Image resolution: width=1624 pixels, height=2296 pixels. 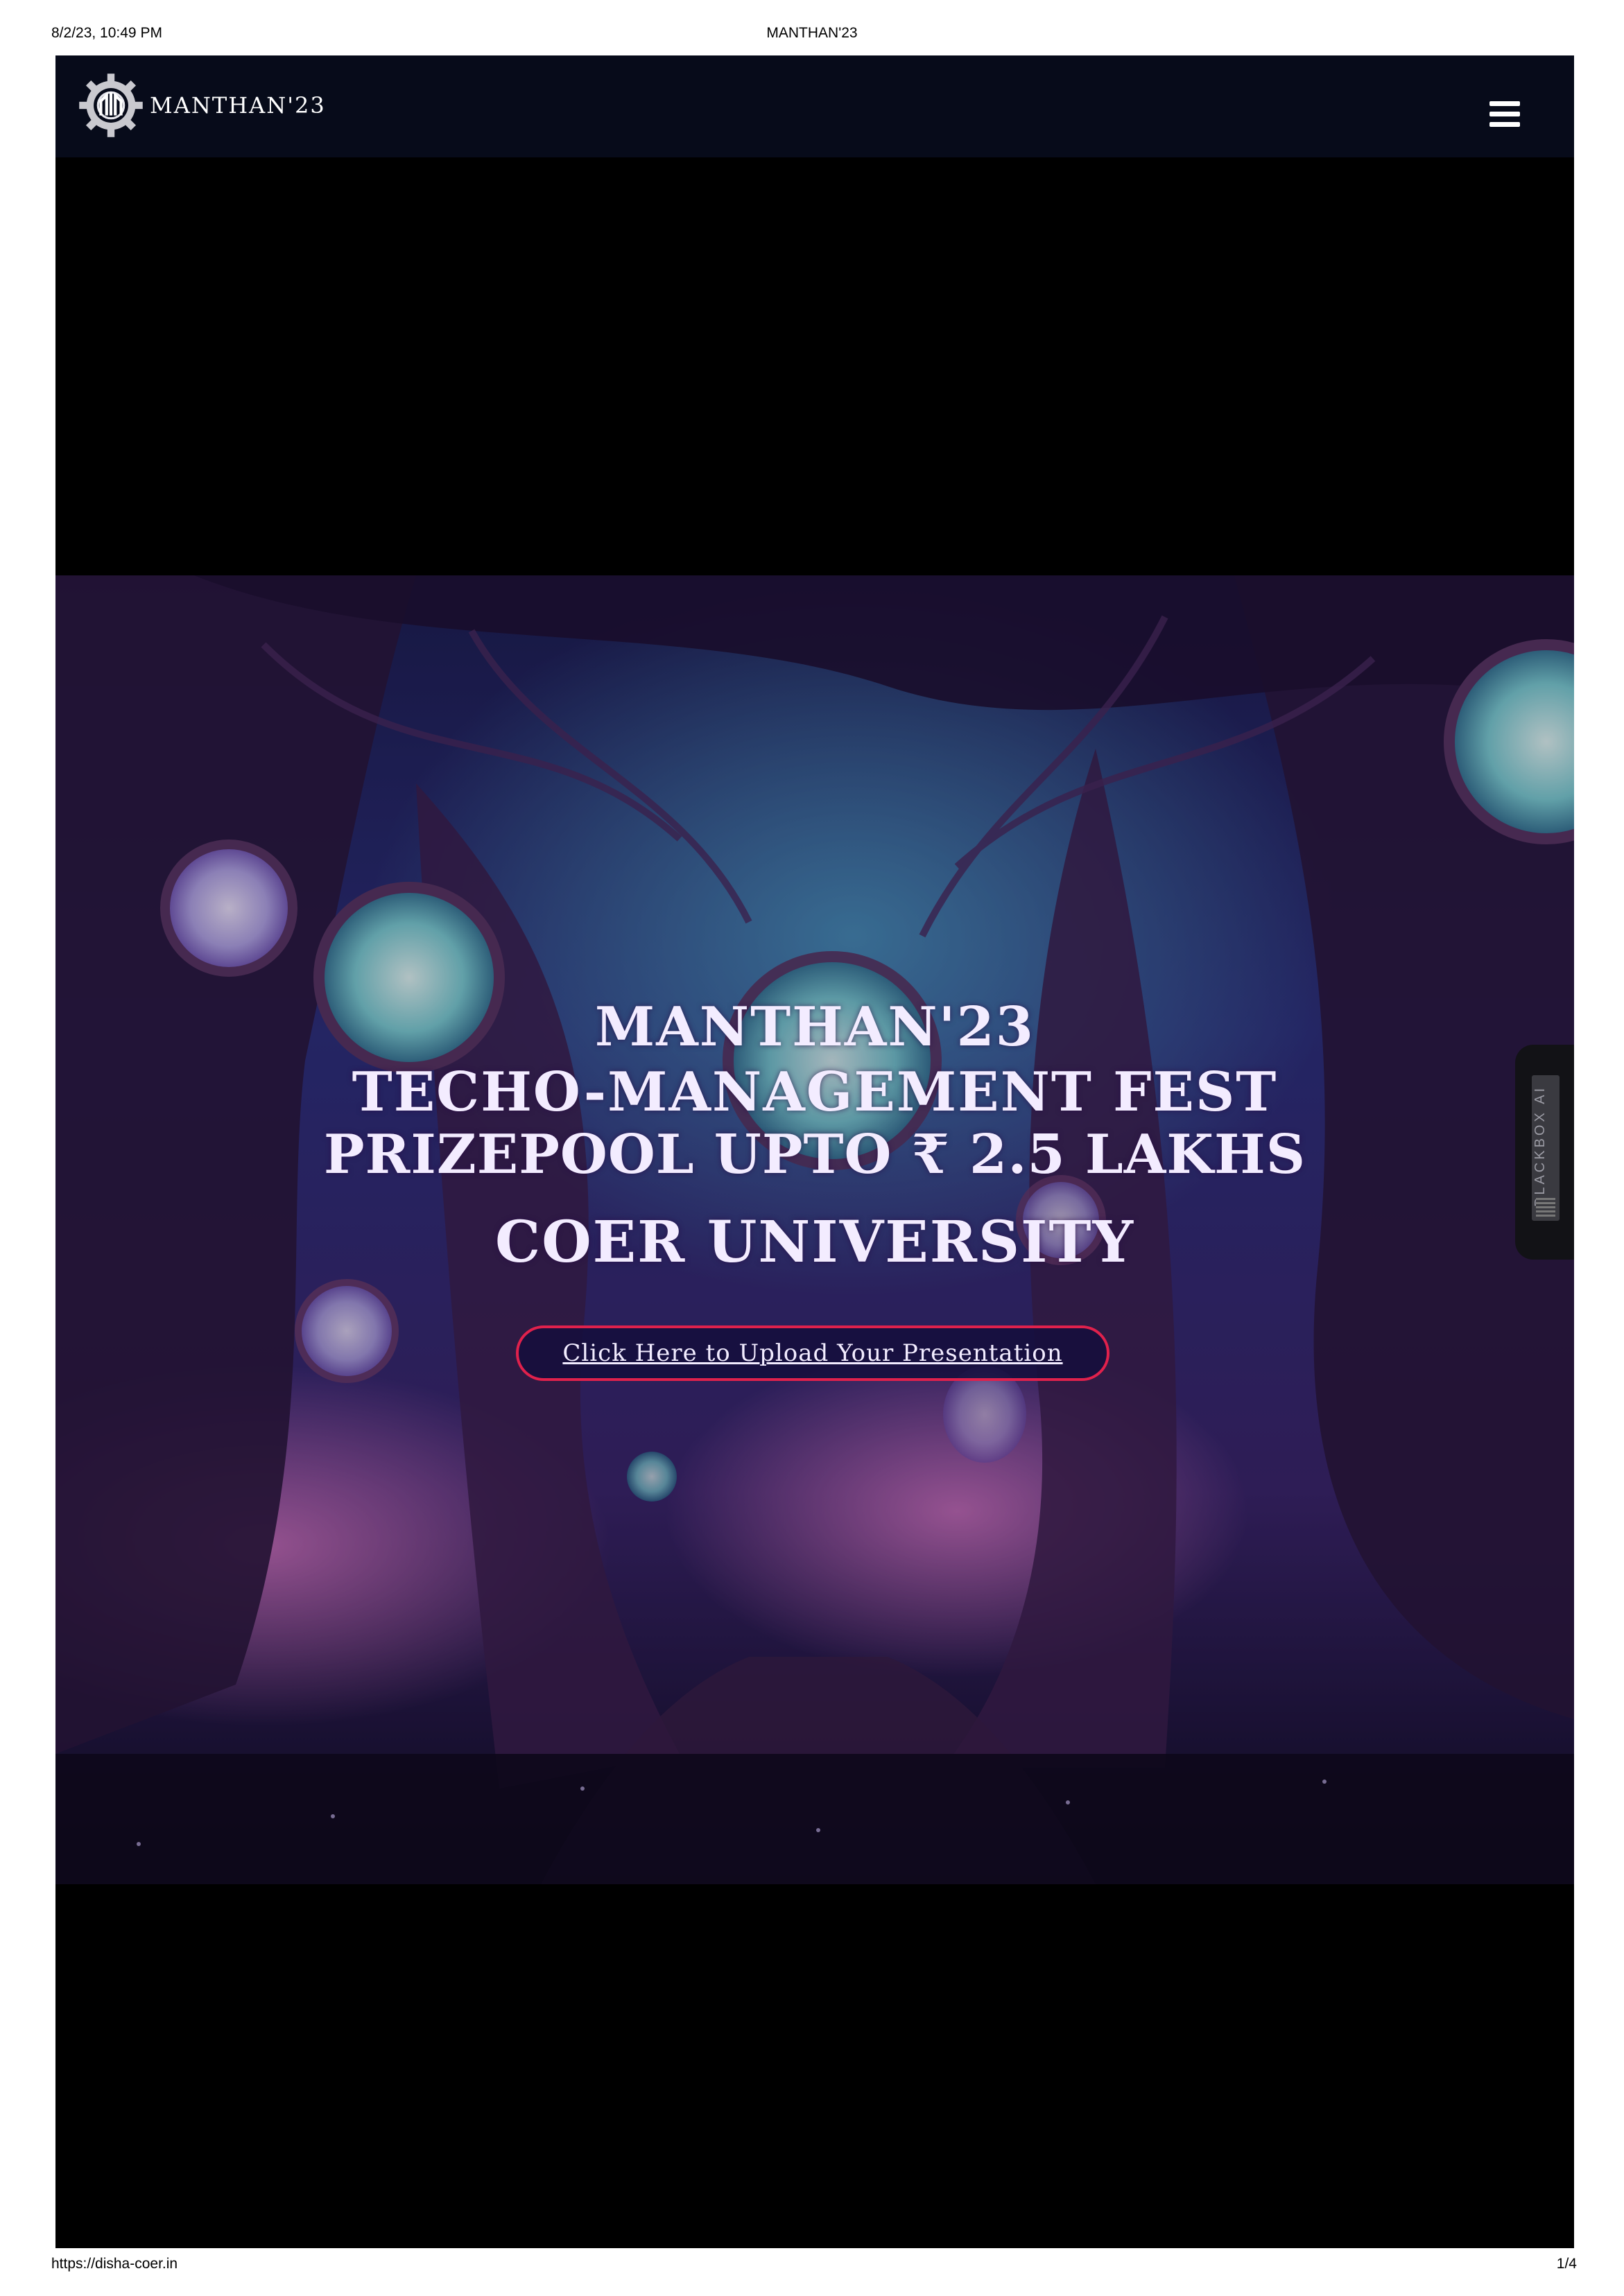 I want to click on navbar: MANTHAN'23, so click(x=814, y=106).